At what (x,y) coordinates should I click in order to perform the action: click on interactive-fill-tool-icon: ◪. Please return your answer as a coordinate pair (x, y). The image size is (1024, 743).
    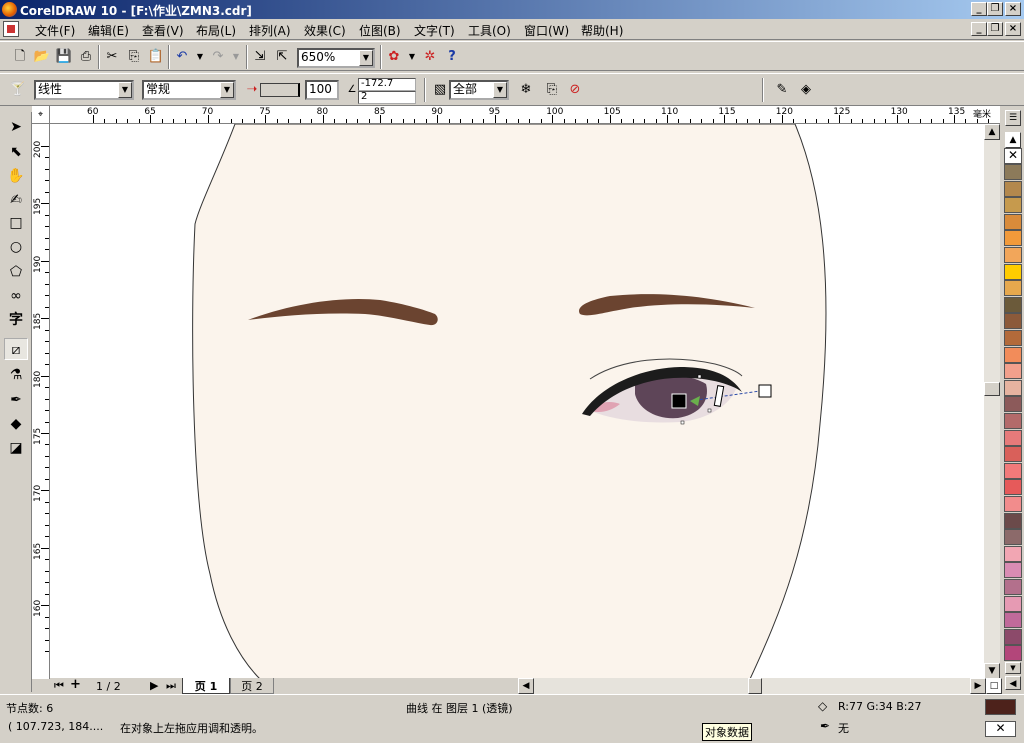
    Looking at the image, I should click on (16, 448).